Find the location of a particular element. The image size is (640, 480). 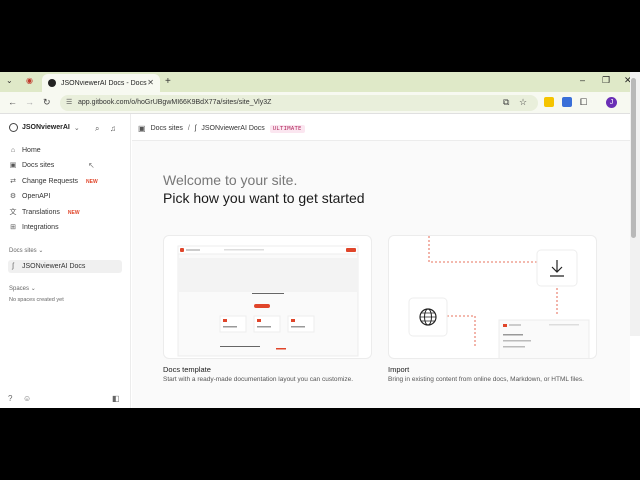

docs-sites-section-toggle: Docs sites ⌄ is located at coordinates (26, 250).